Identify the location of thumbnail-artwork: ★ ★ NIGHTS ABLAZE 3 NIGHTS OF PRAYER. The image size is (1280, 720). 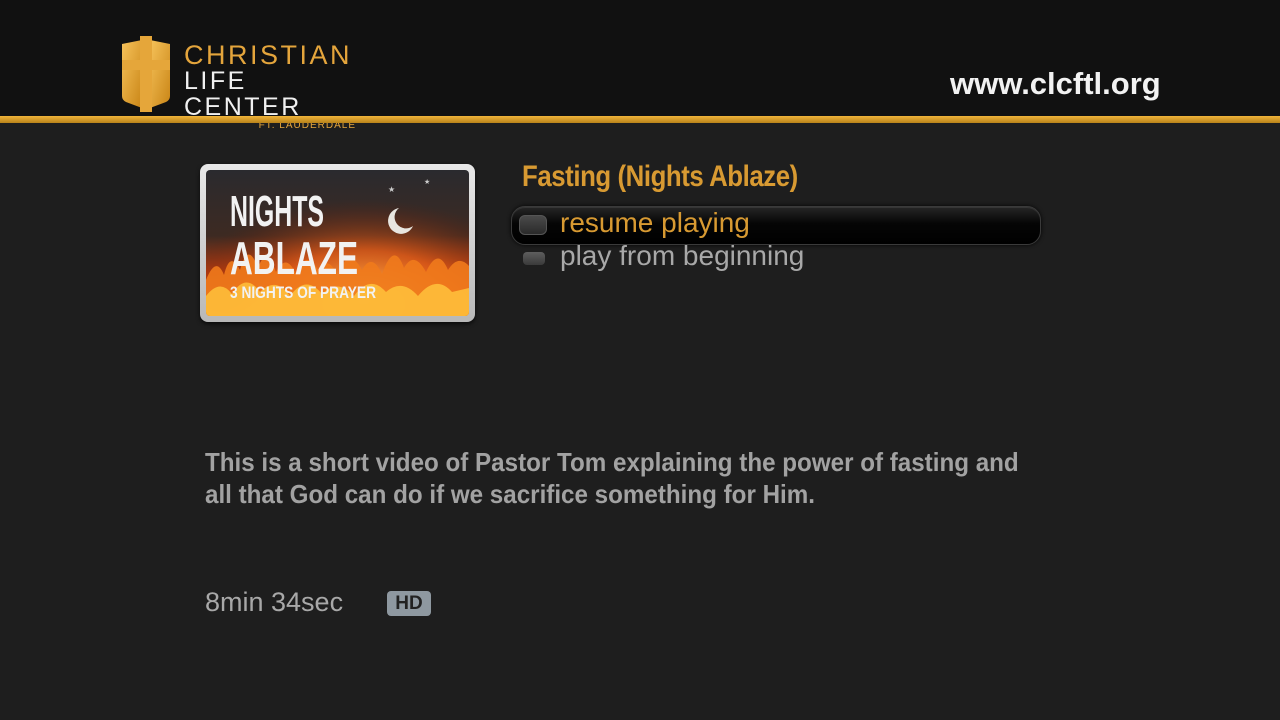
(337, 243).